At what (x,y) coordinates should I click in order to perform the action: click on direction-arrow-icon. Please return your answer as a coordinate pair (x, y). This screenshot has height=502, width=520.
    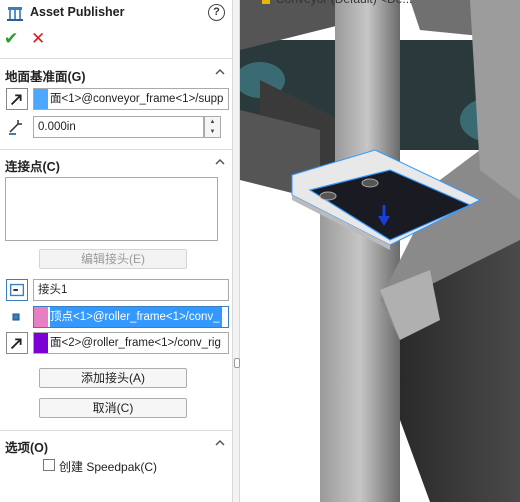
    Looking at the image, I should click on (17, 343).